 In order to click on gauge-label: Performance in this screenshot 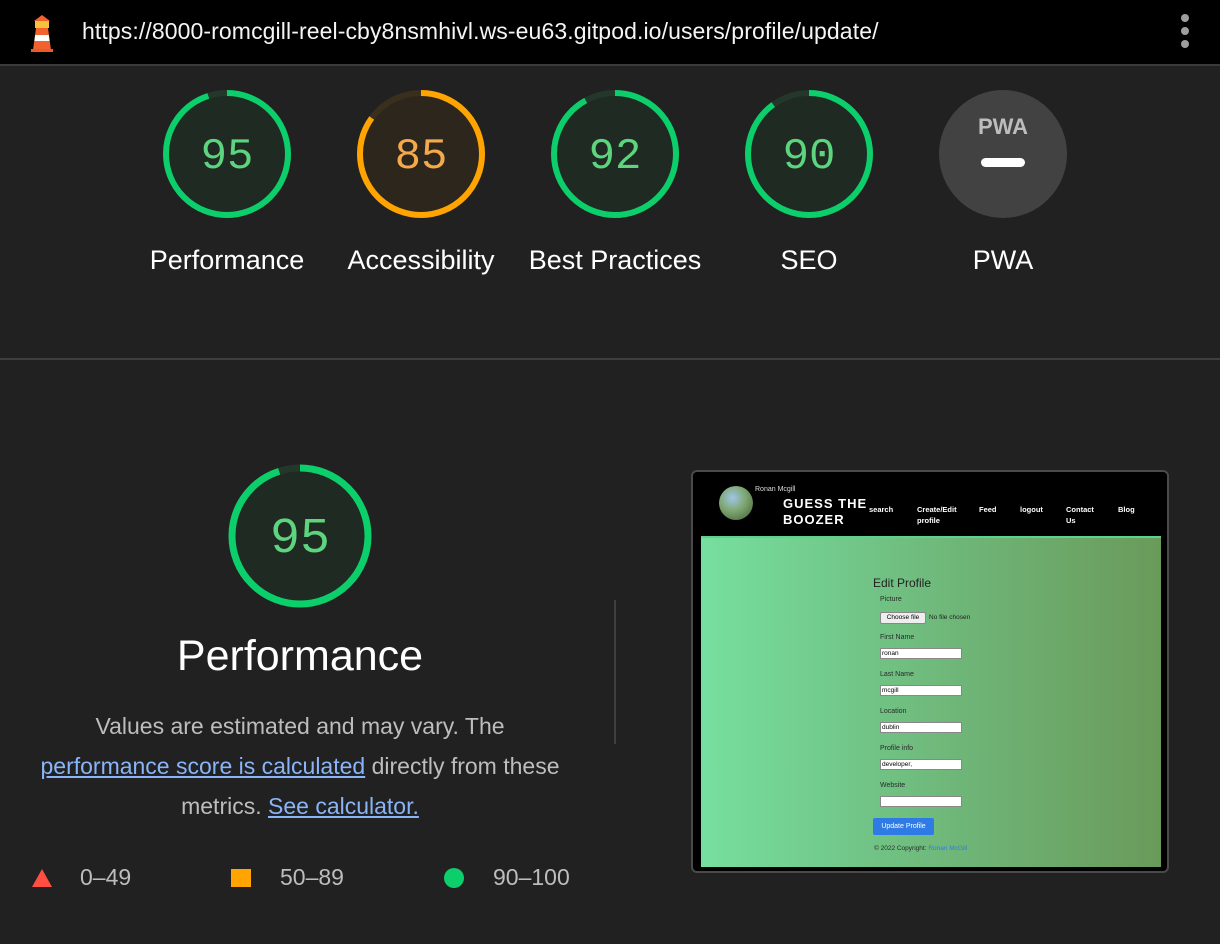, I will do `click(227, 260)`.